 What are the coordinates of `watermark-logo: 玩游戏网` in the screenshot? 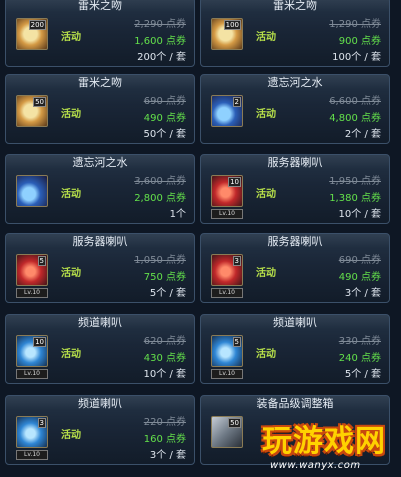 It's located at (324, 441).